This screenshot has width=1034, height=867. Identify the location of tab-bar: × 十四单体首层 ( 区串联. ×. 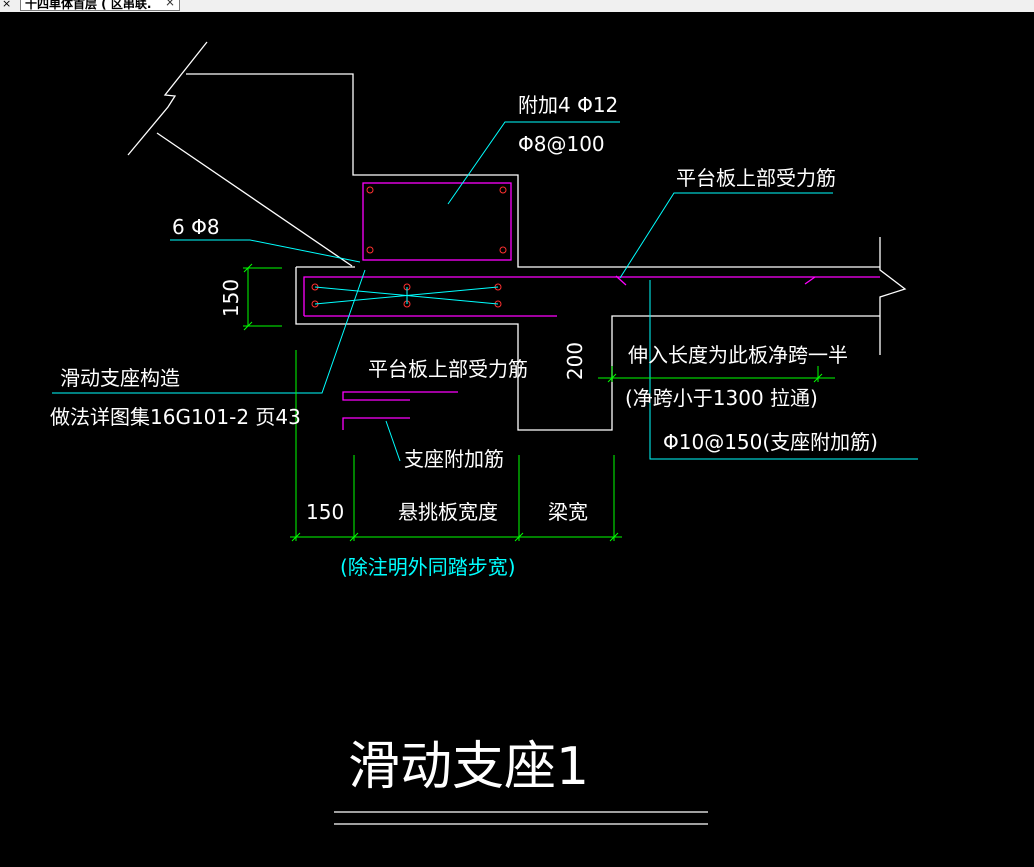
(517, 6).